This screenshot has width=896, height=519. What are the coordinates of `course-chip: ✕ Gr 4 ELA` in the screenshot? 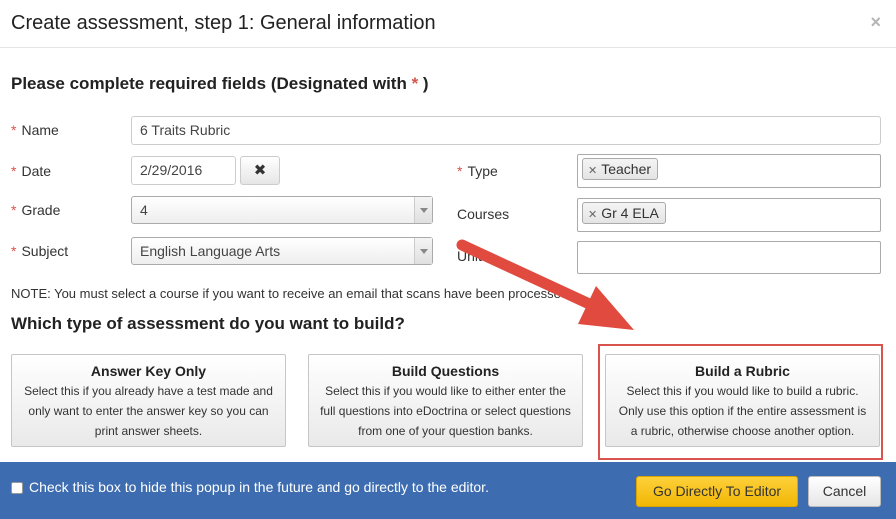 It's located at (624, 213).